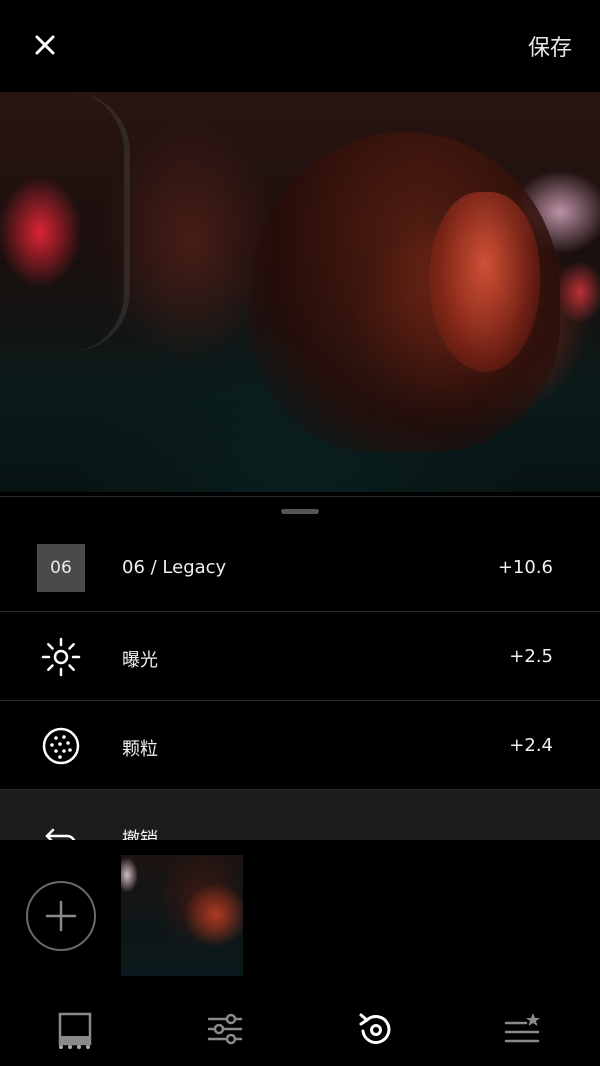 The image size is (600, 1066). Describe the element at coordinates (61, 828) in the screenshot. I see `undo-arrow-icon` at that location.